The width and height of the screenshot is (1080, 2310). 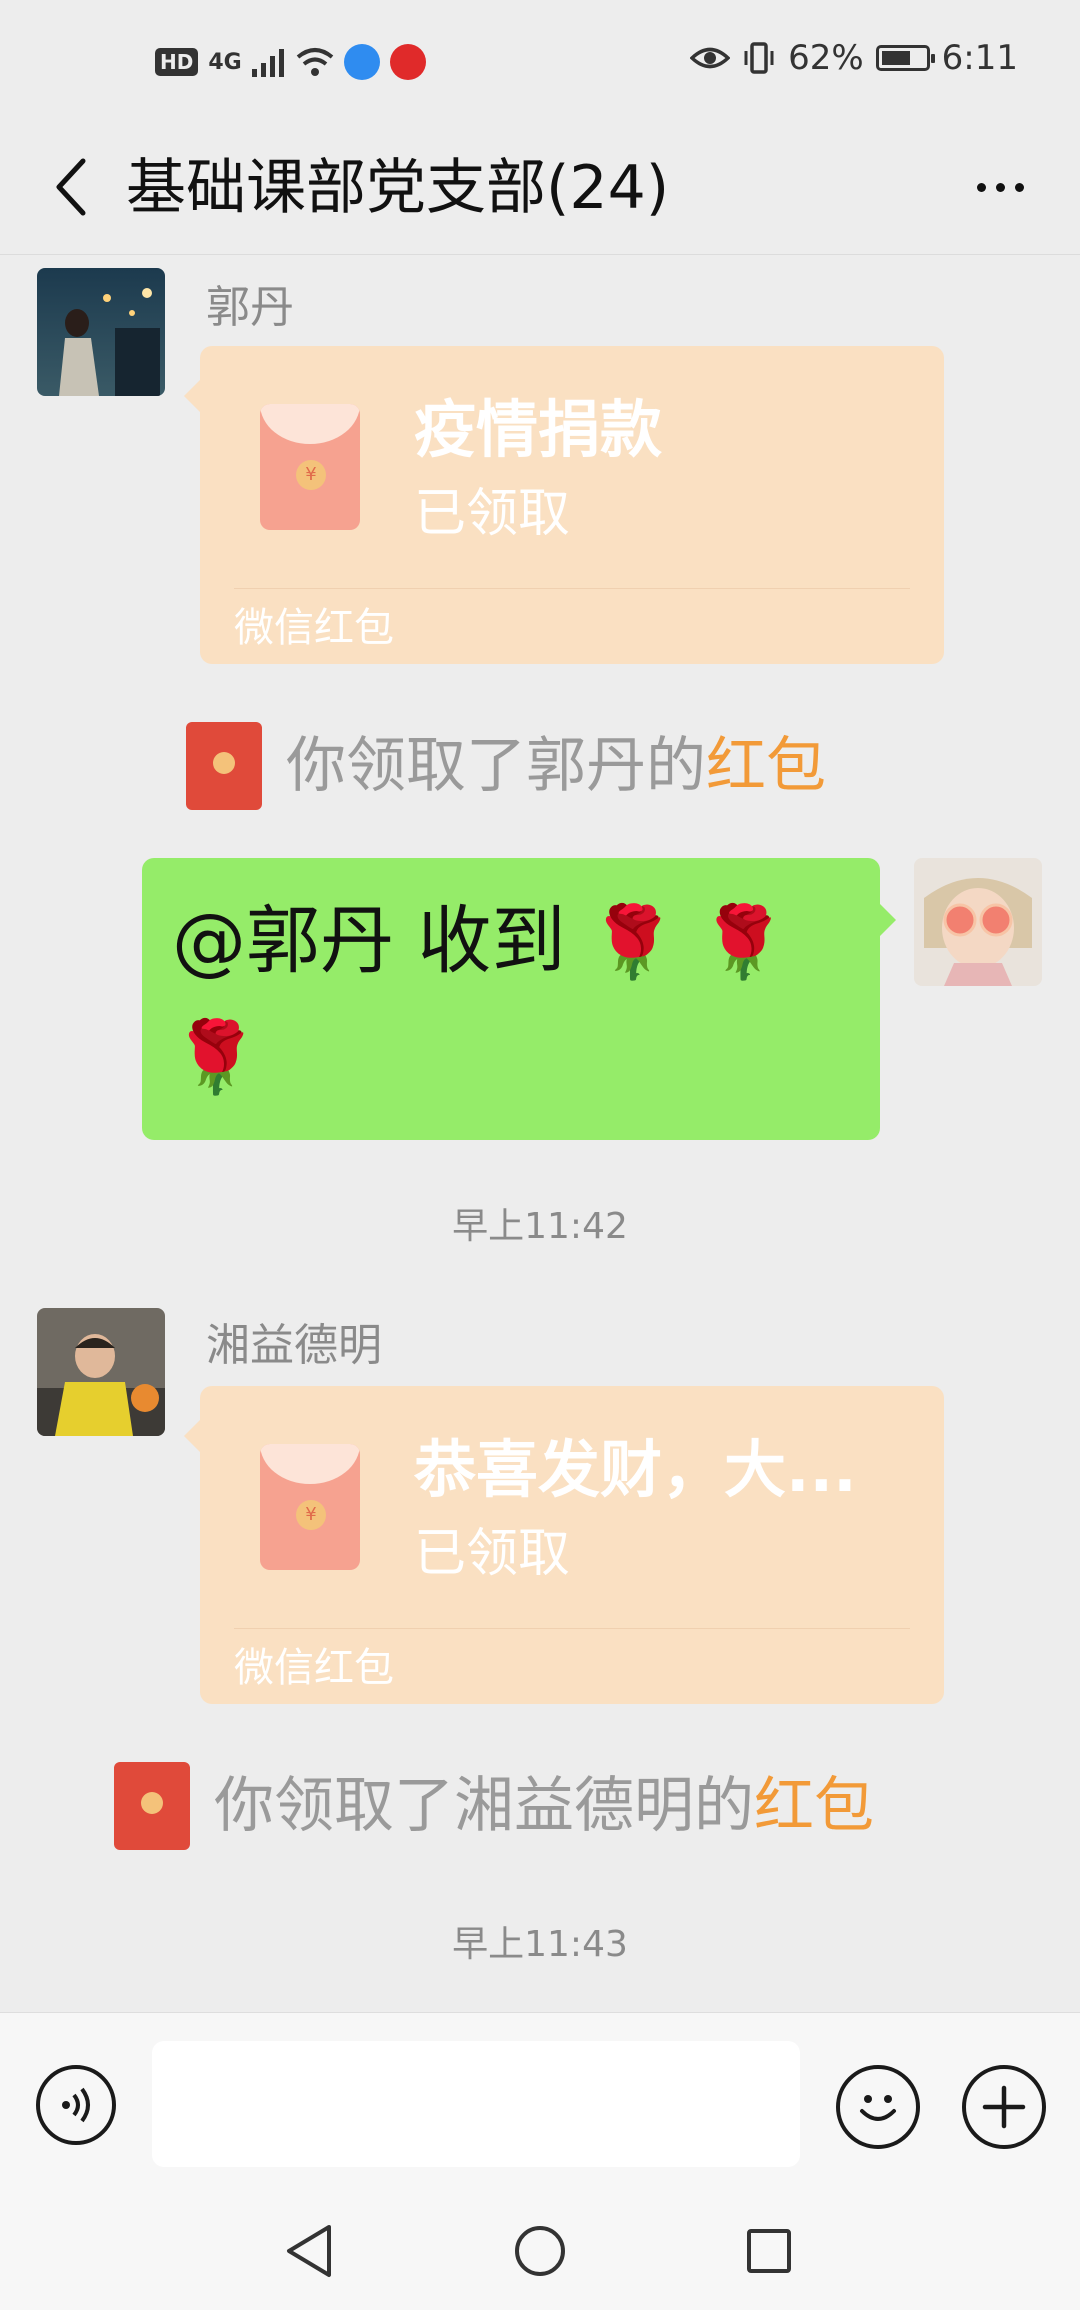 What do you see at coordinates (538, 429) in the screenshot?
I see `red-packet-title: 疫情捐款` at bounding box center [538, 429].